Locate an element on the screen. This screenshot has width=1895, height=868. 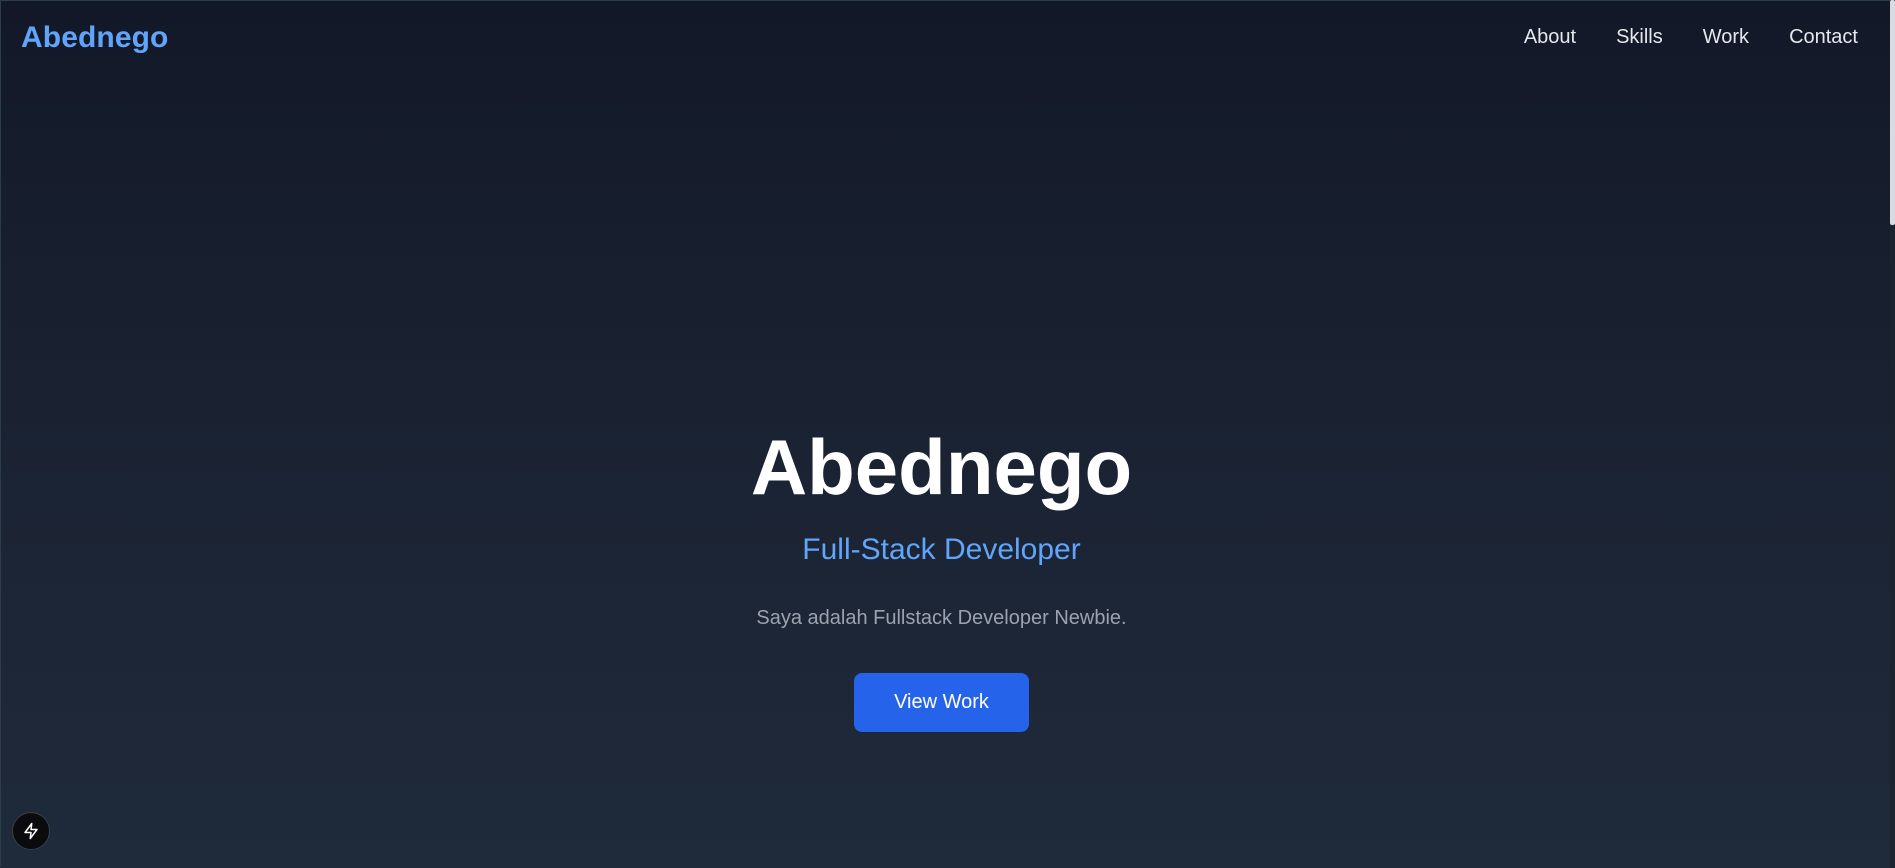
hero-title: Abednego is located at coordinates (941, 467).